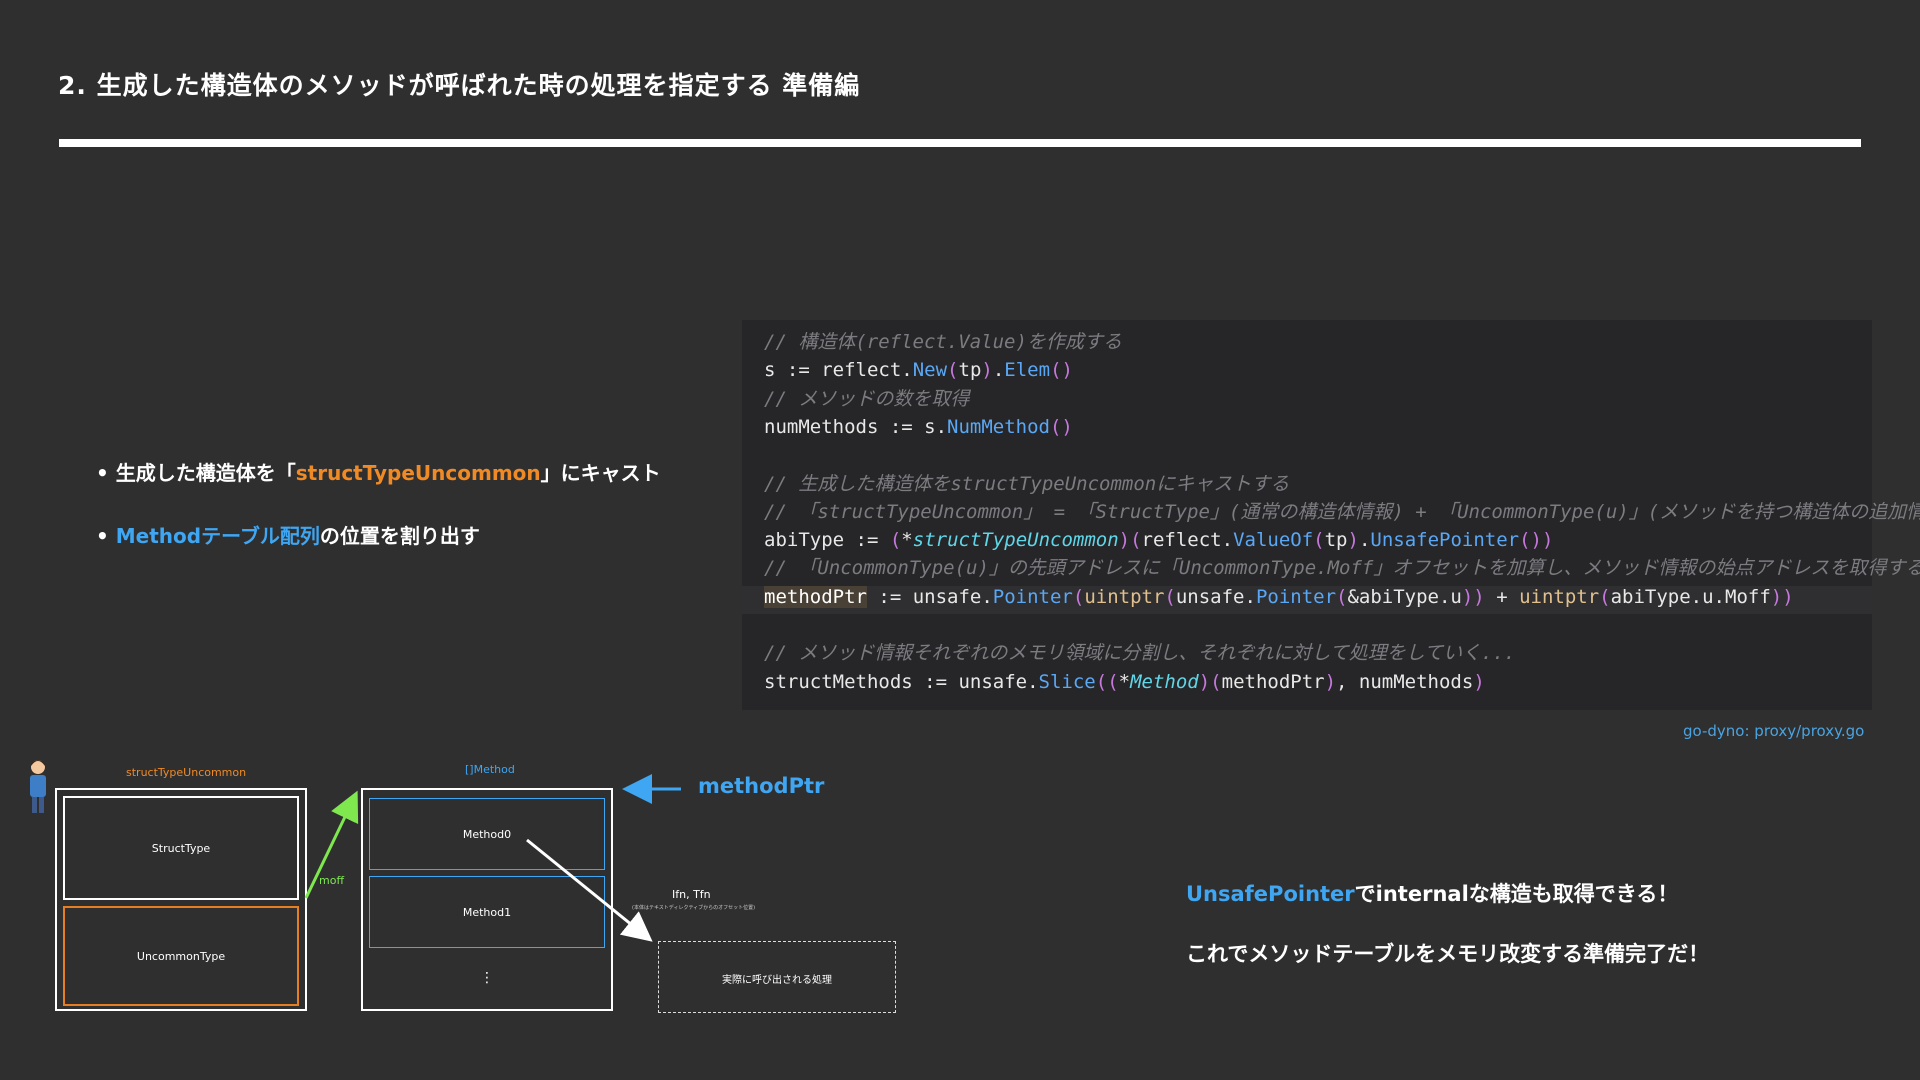 The width and height of the screenshot is (1920, 1080). I want to click on conclusion-text: な構造も取得できる！, so click(1573, 894).